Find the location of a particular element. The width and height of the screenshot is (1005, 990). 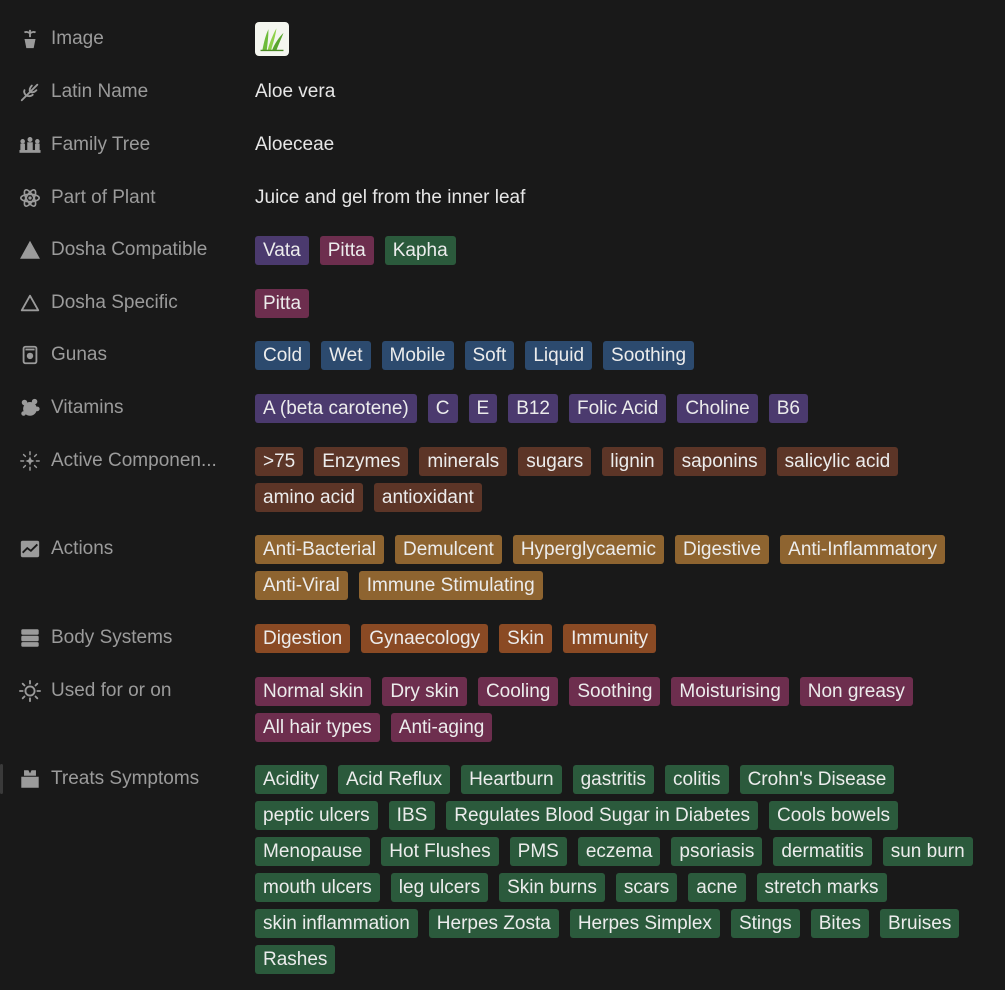

property-label-gunas: Gunas is located at coordinates (133, 355).